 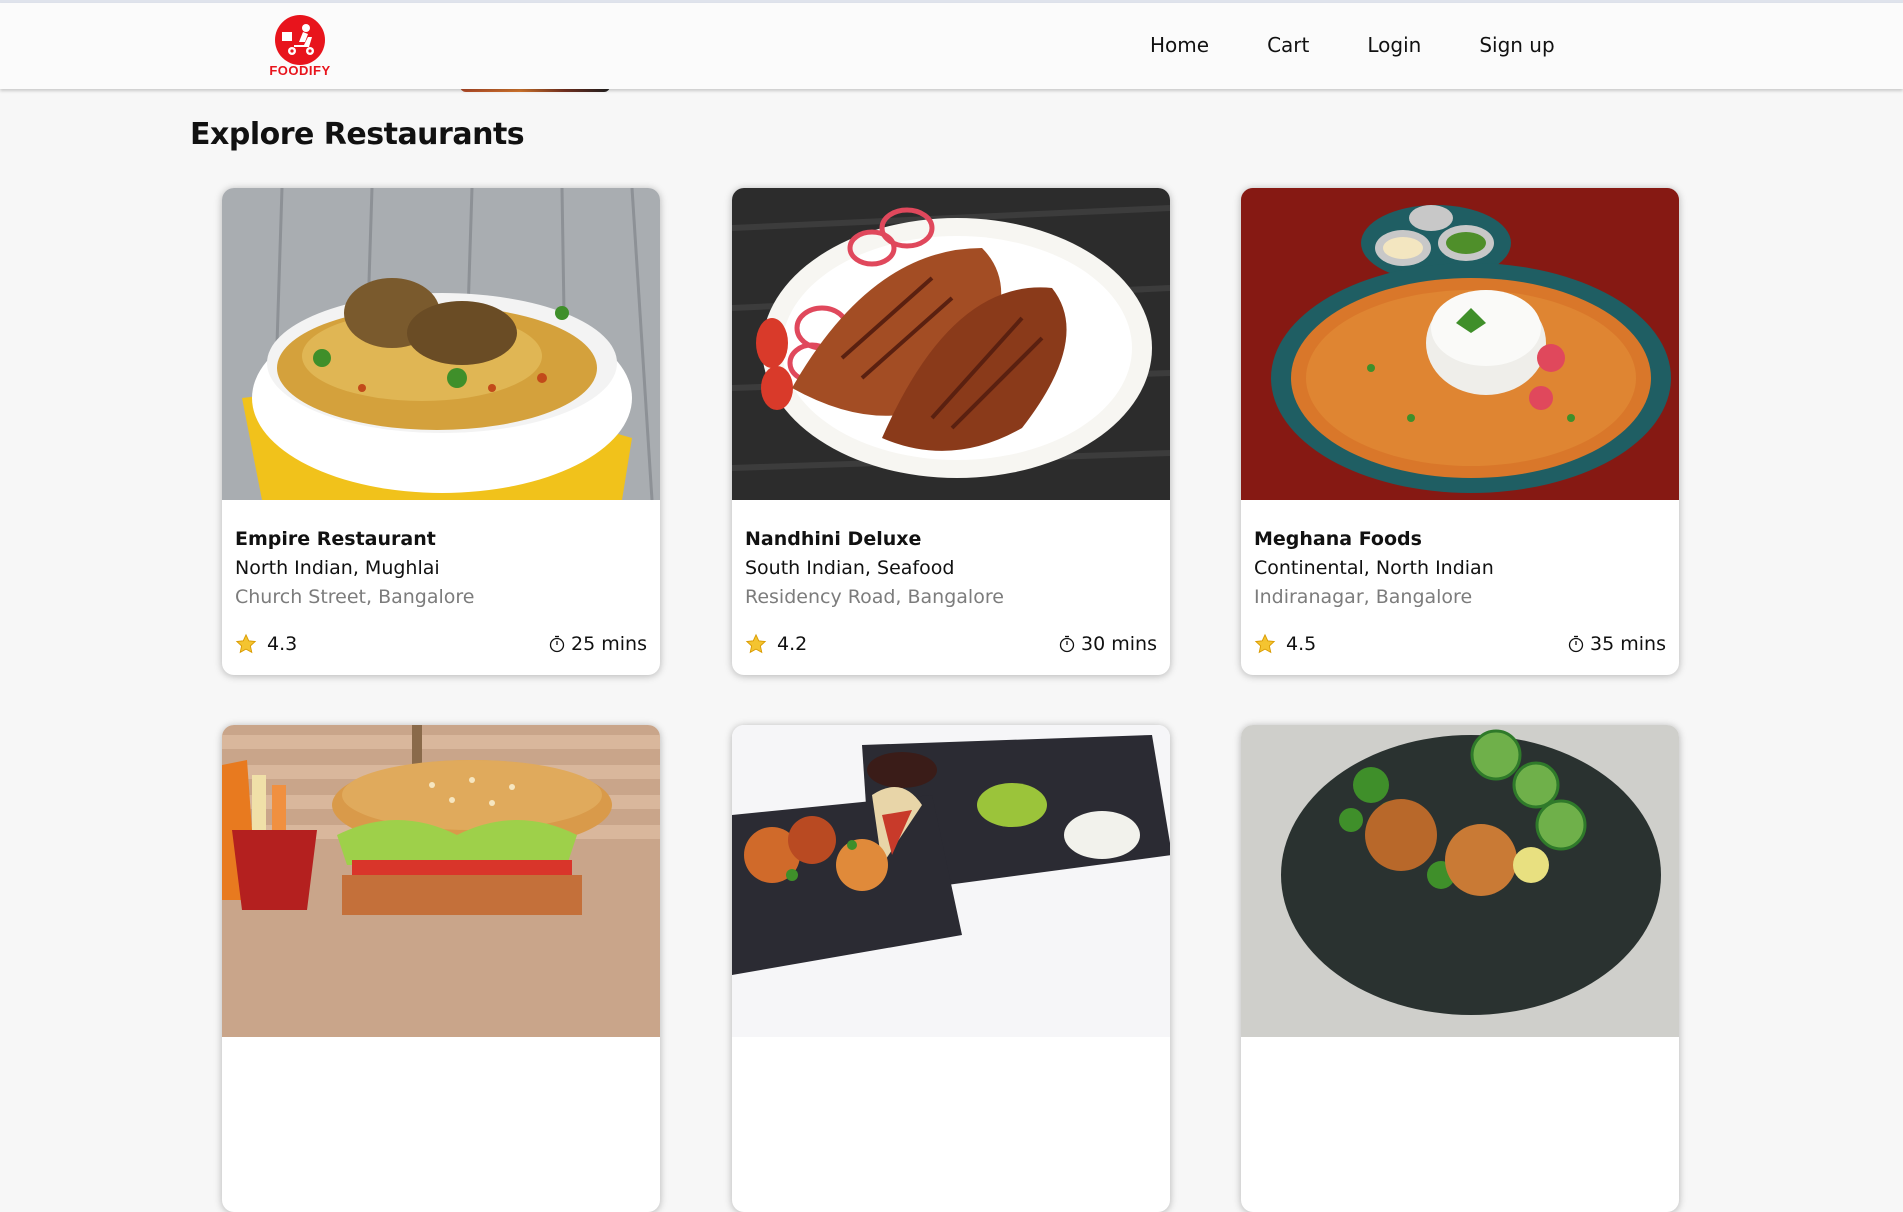 I want to click on rating-value: 4.3, so click(x=282, y=644).